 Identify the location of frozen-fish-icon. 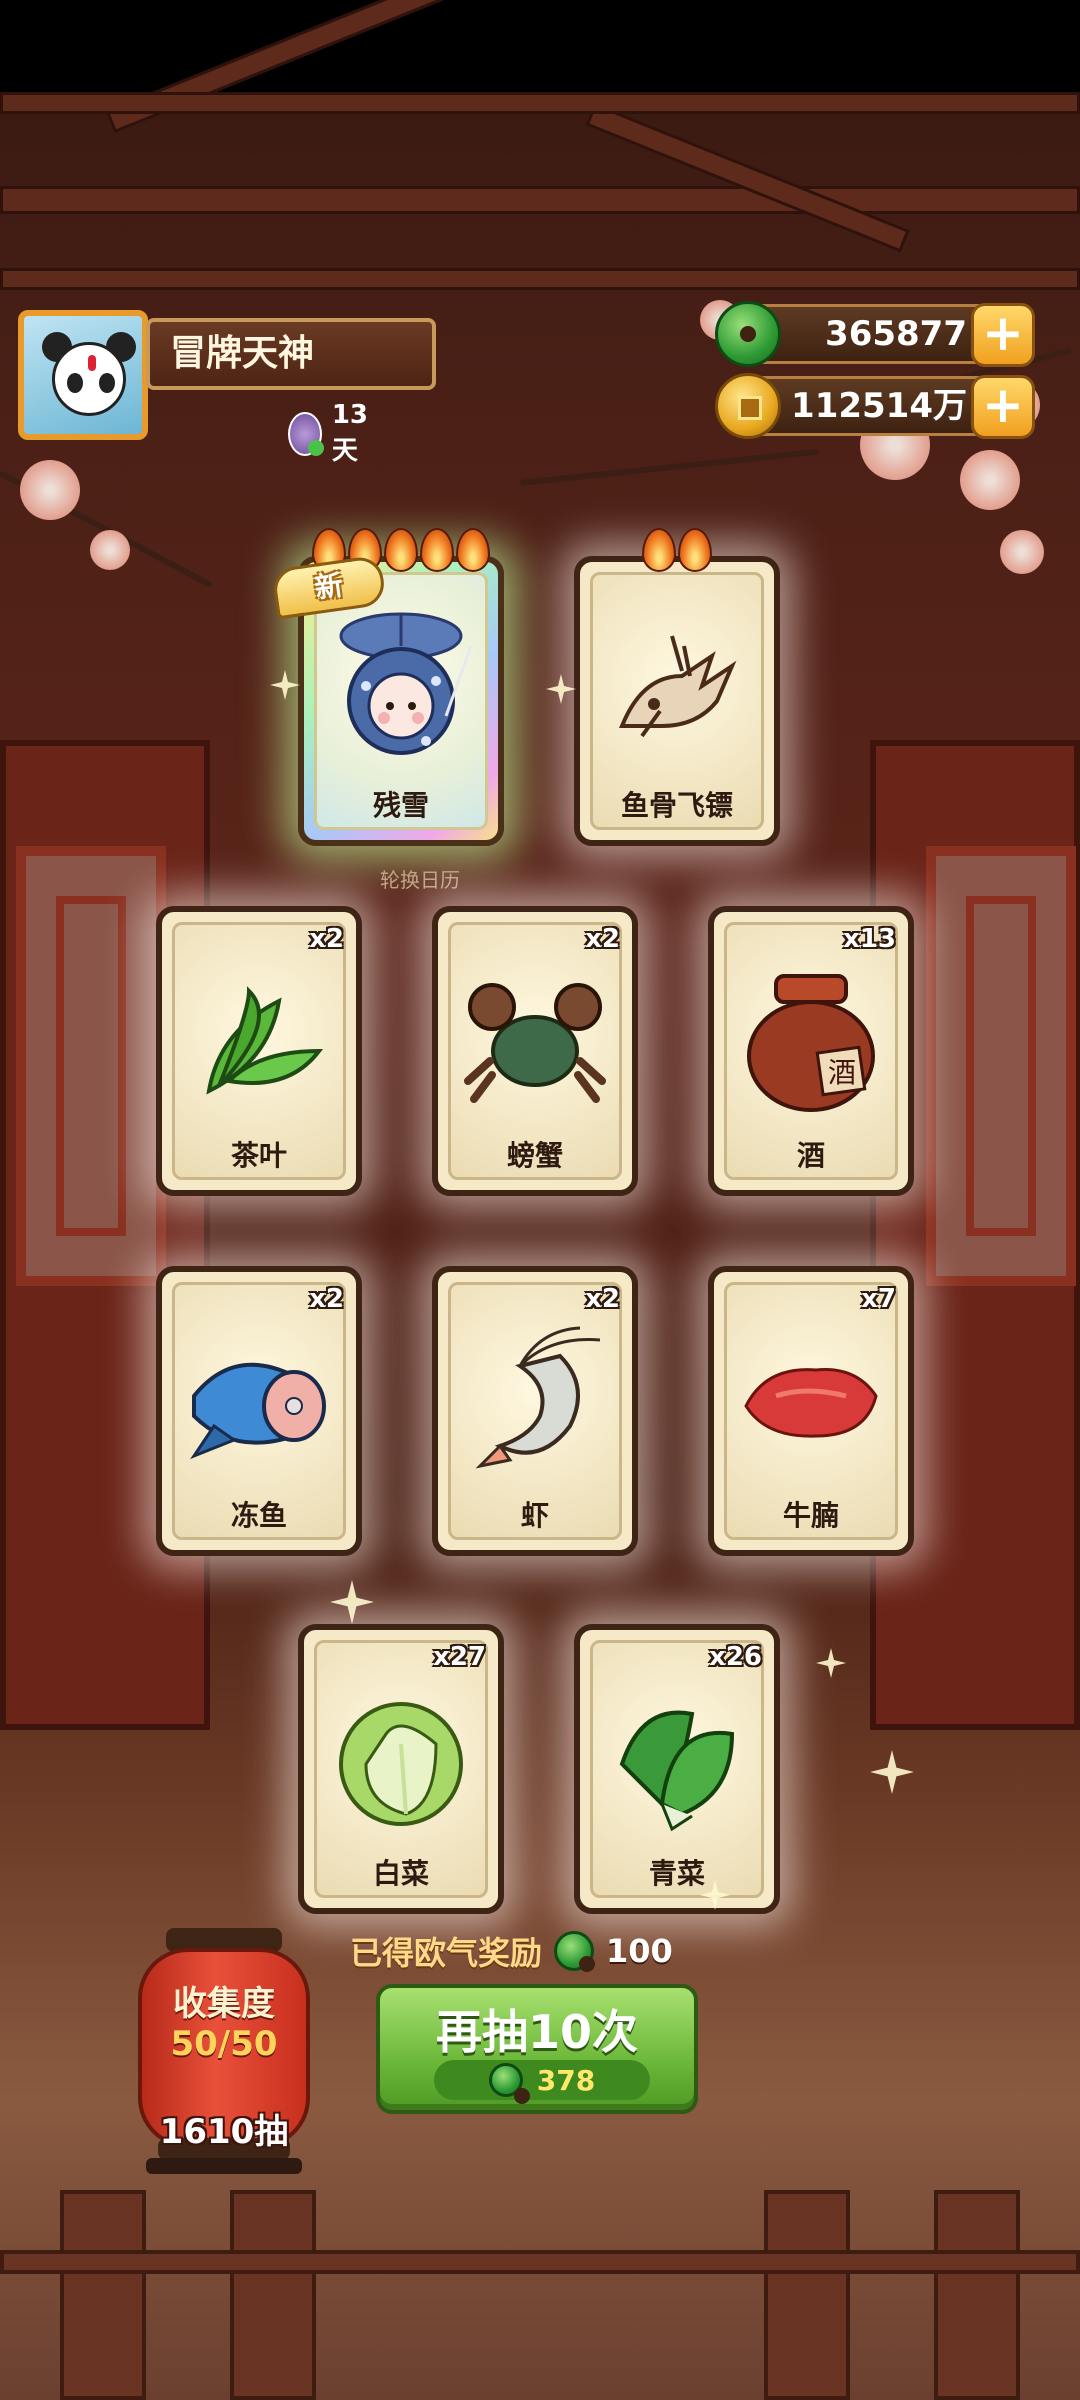
(258, 1411).